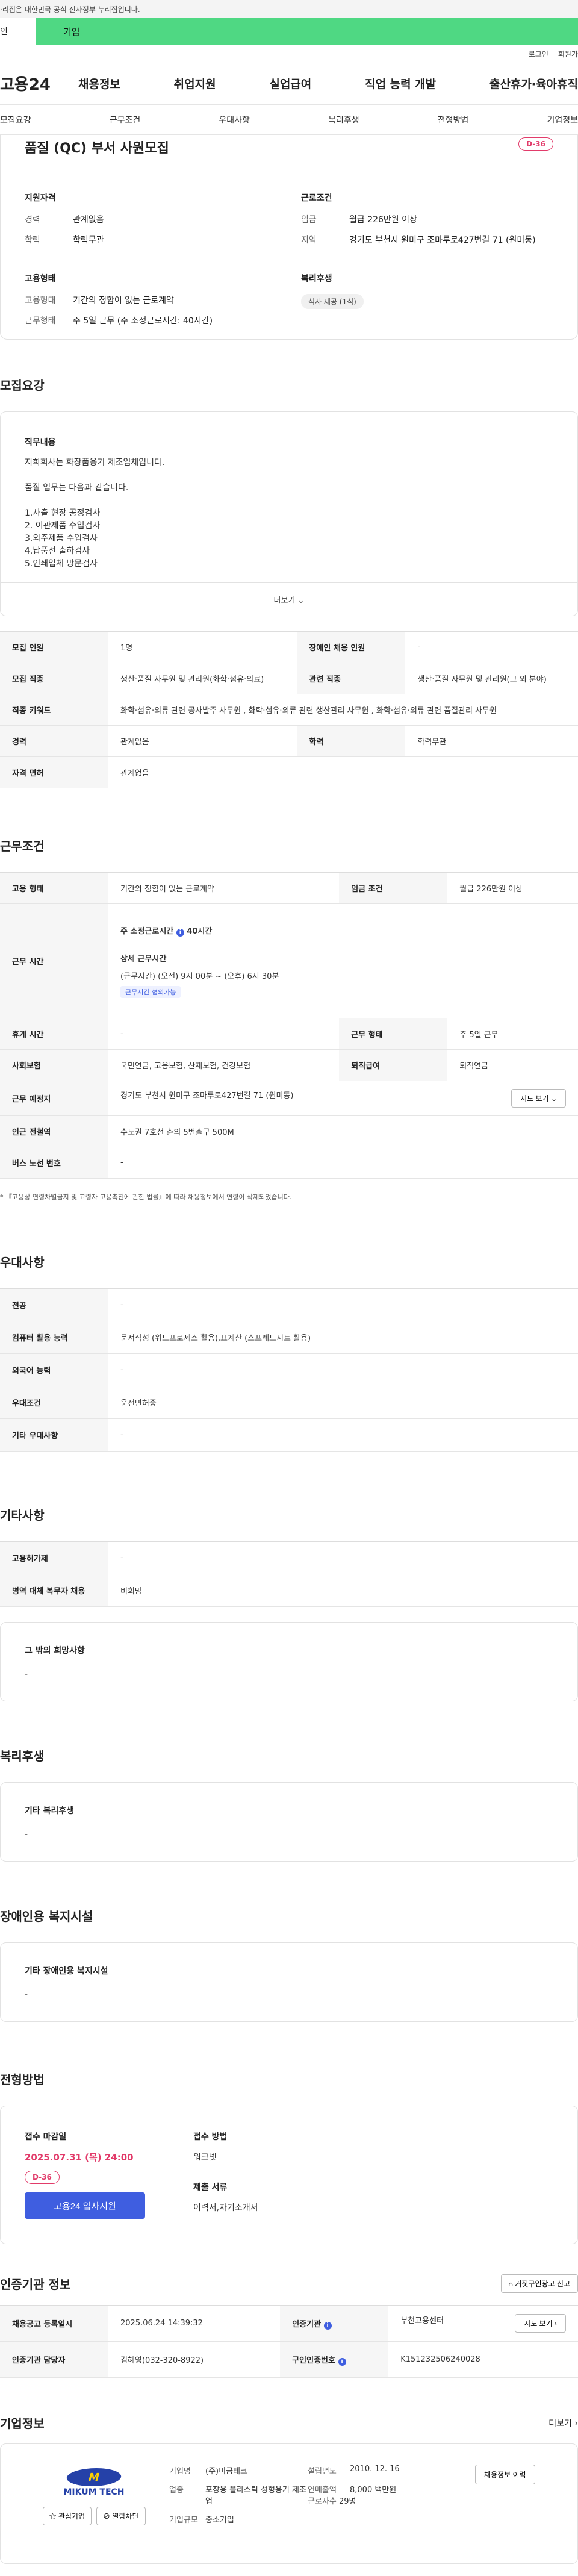  What do you see at coordinates (512, 888) in the screenshot?
I see `cell-value: 월급 226만원 이상` at bounding box center [512, 888].